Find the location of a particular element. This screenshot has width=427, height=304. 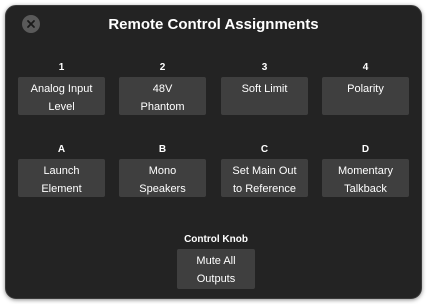

slot-a: A Launch Element is located at coordinates (61, 170).